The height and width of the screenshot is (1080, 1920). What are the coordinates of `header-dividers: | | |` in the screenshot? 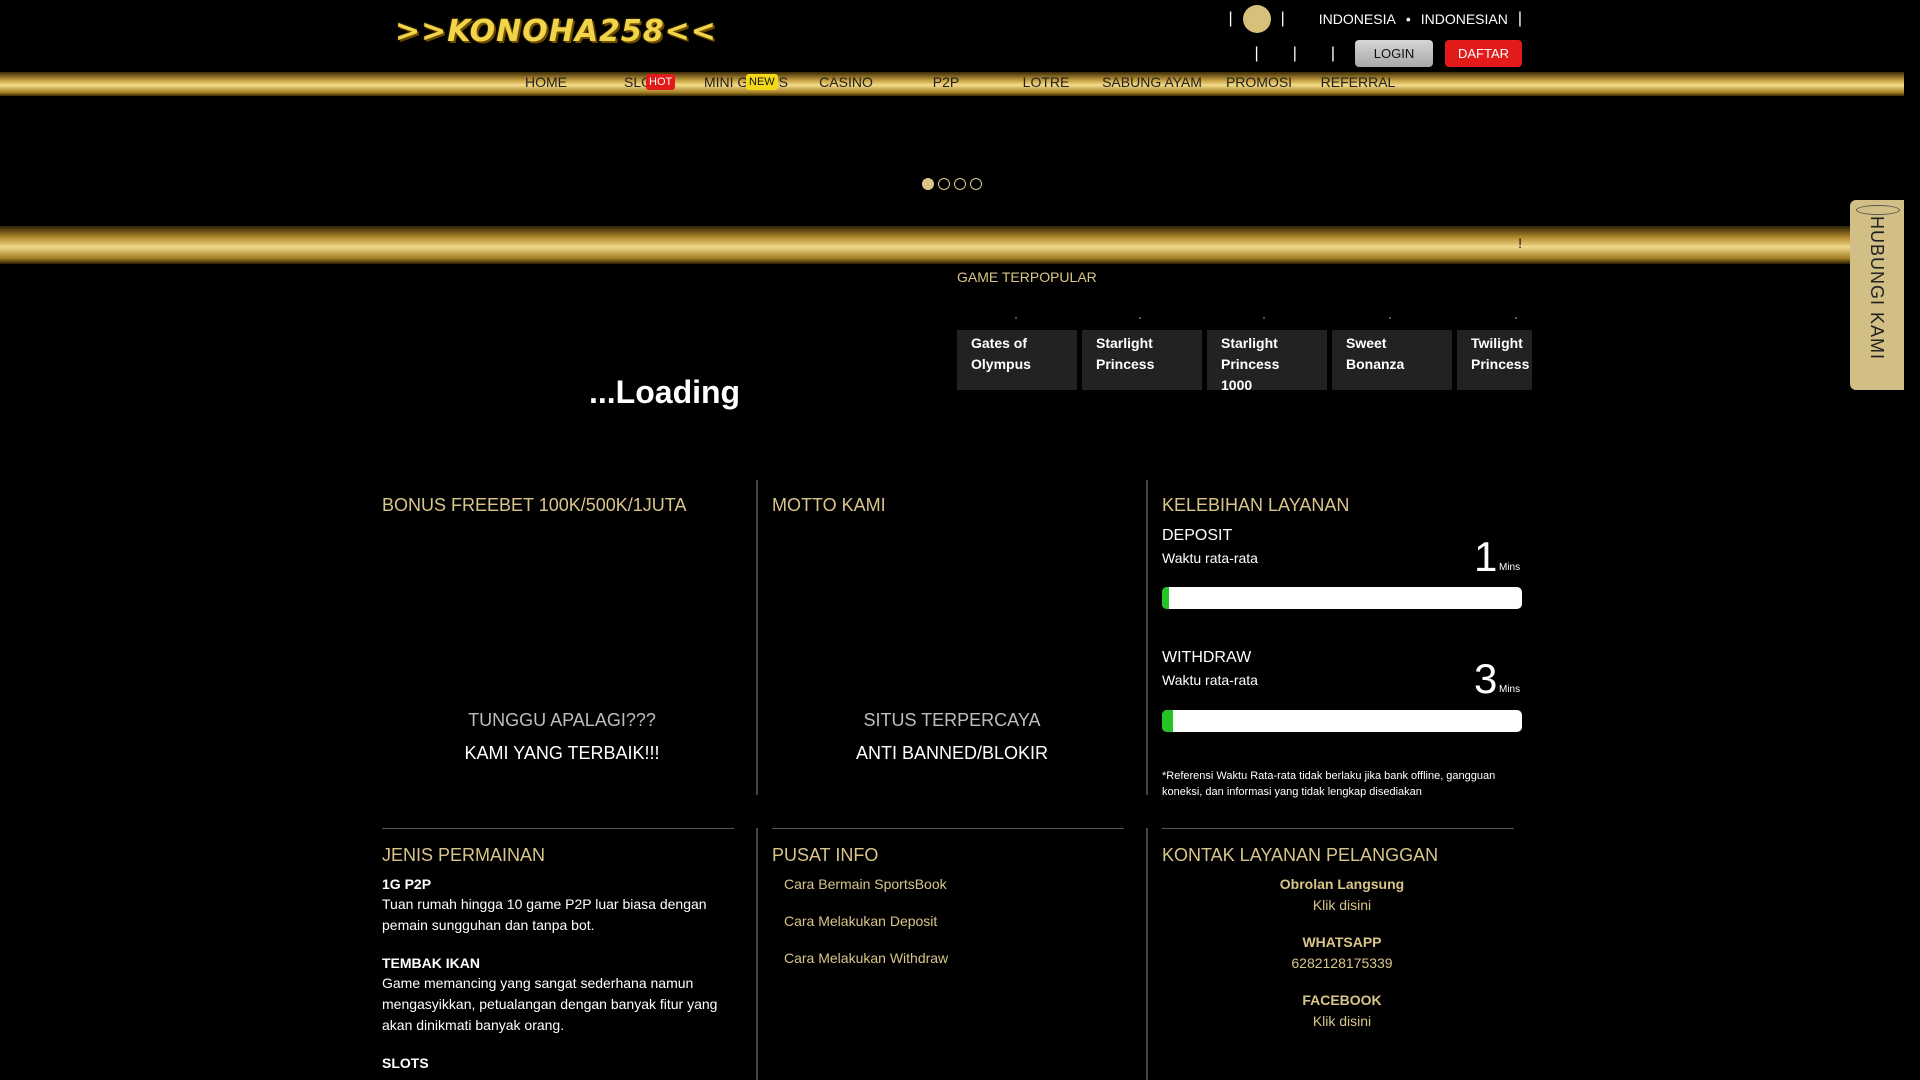 It's located at (1295, 54).